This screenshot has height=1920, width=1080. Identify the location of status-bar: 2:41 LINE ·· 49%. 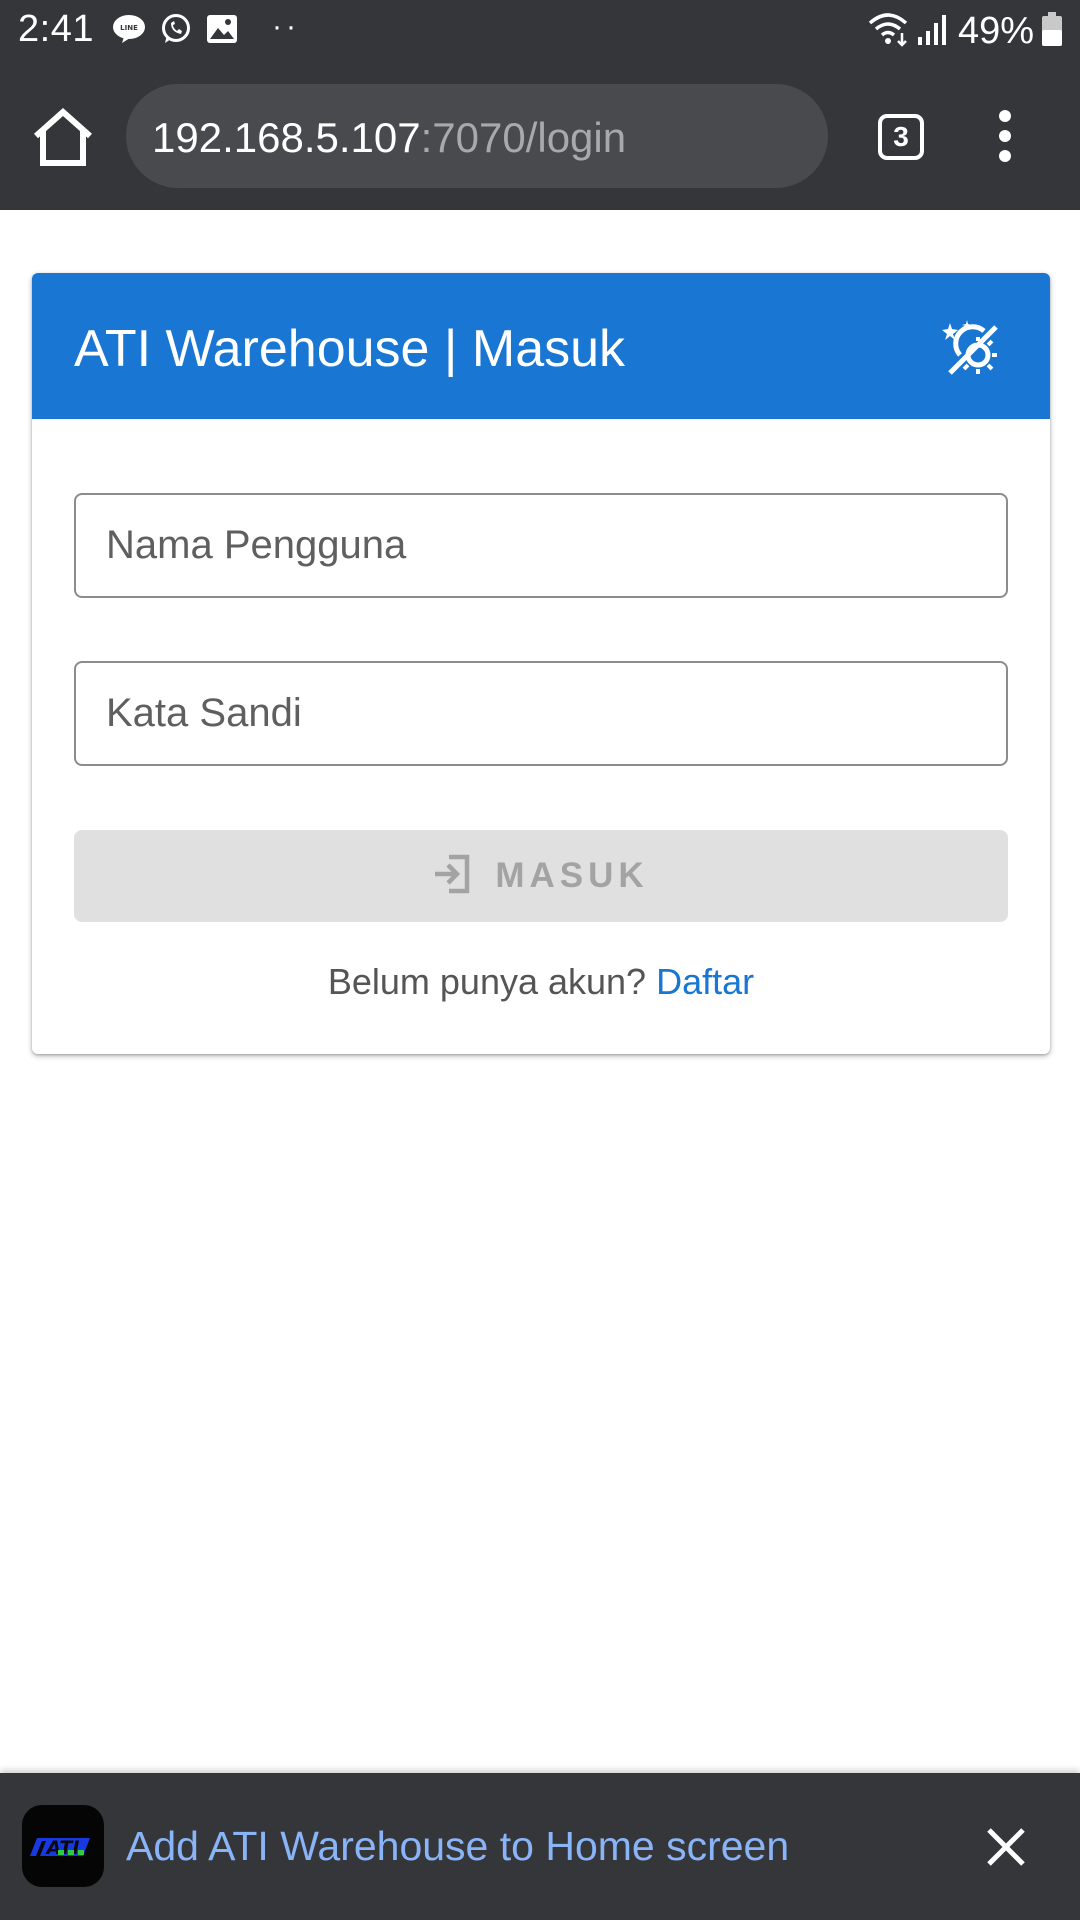
(540, 31).